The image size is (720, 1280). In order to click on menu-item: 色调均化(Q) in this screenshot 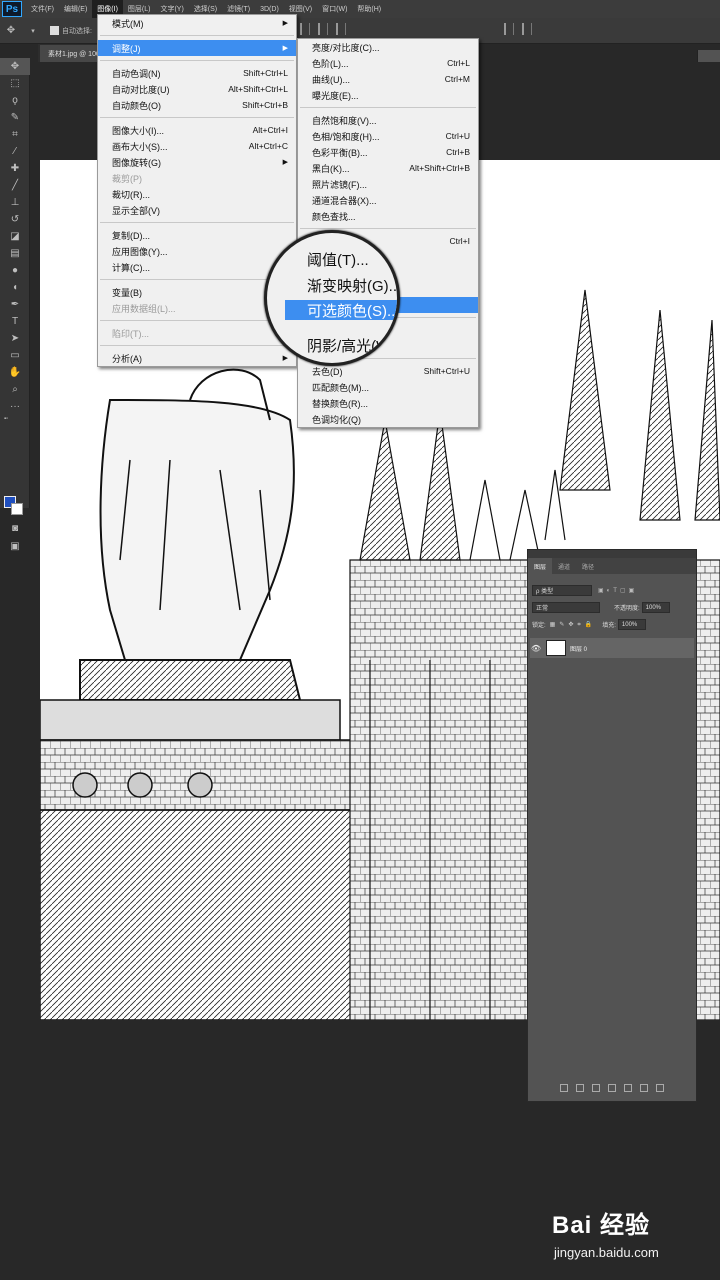, I will do `click(388, 419)`.